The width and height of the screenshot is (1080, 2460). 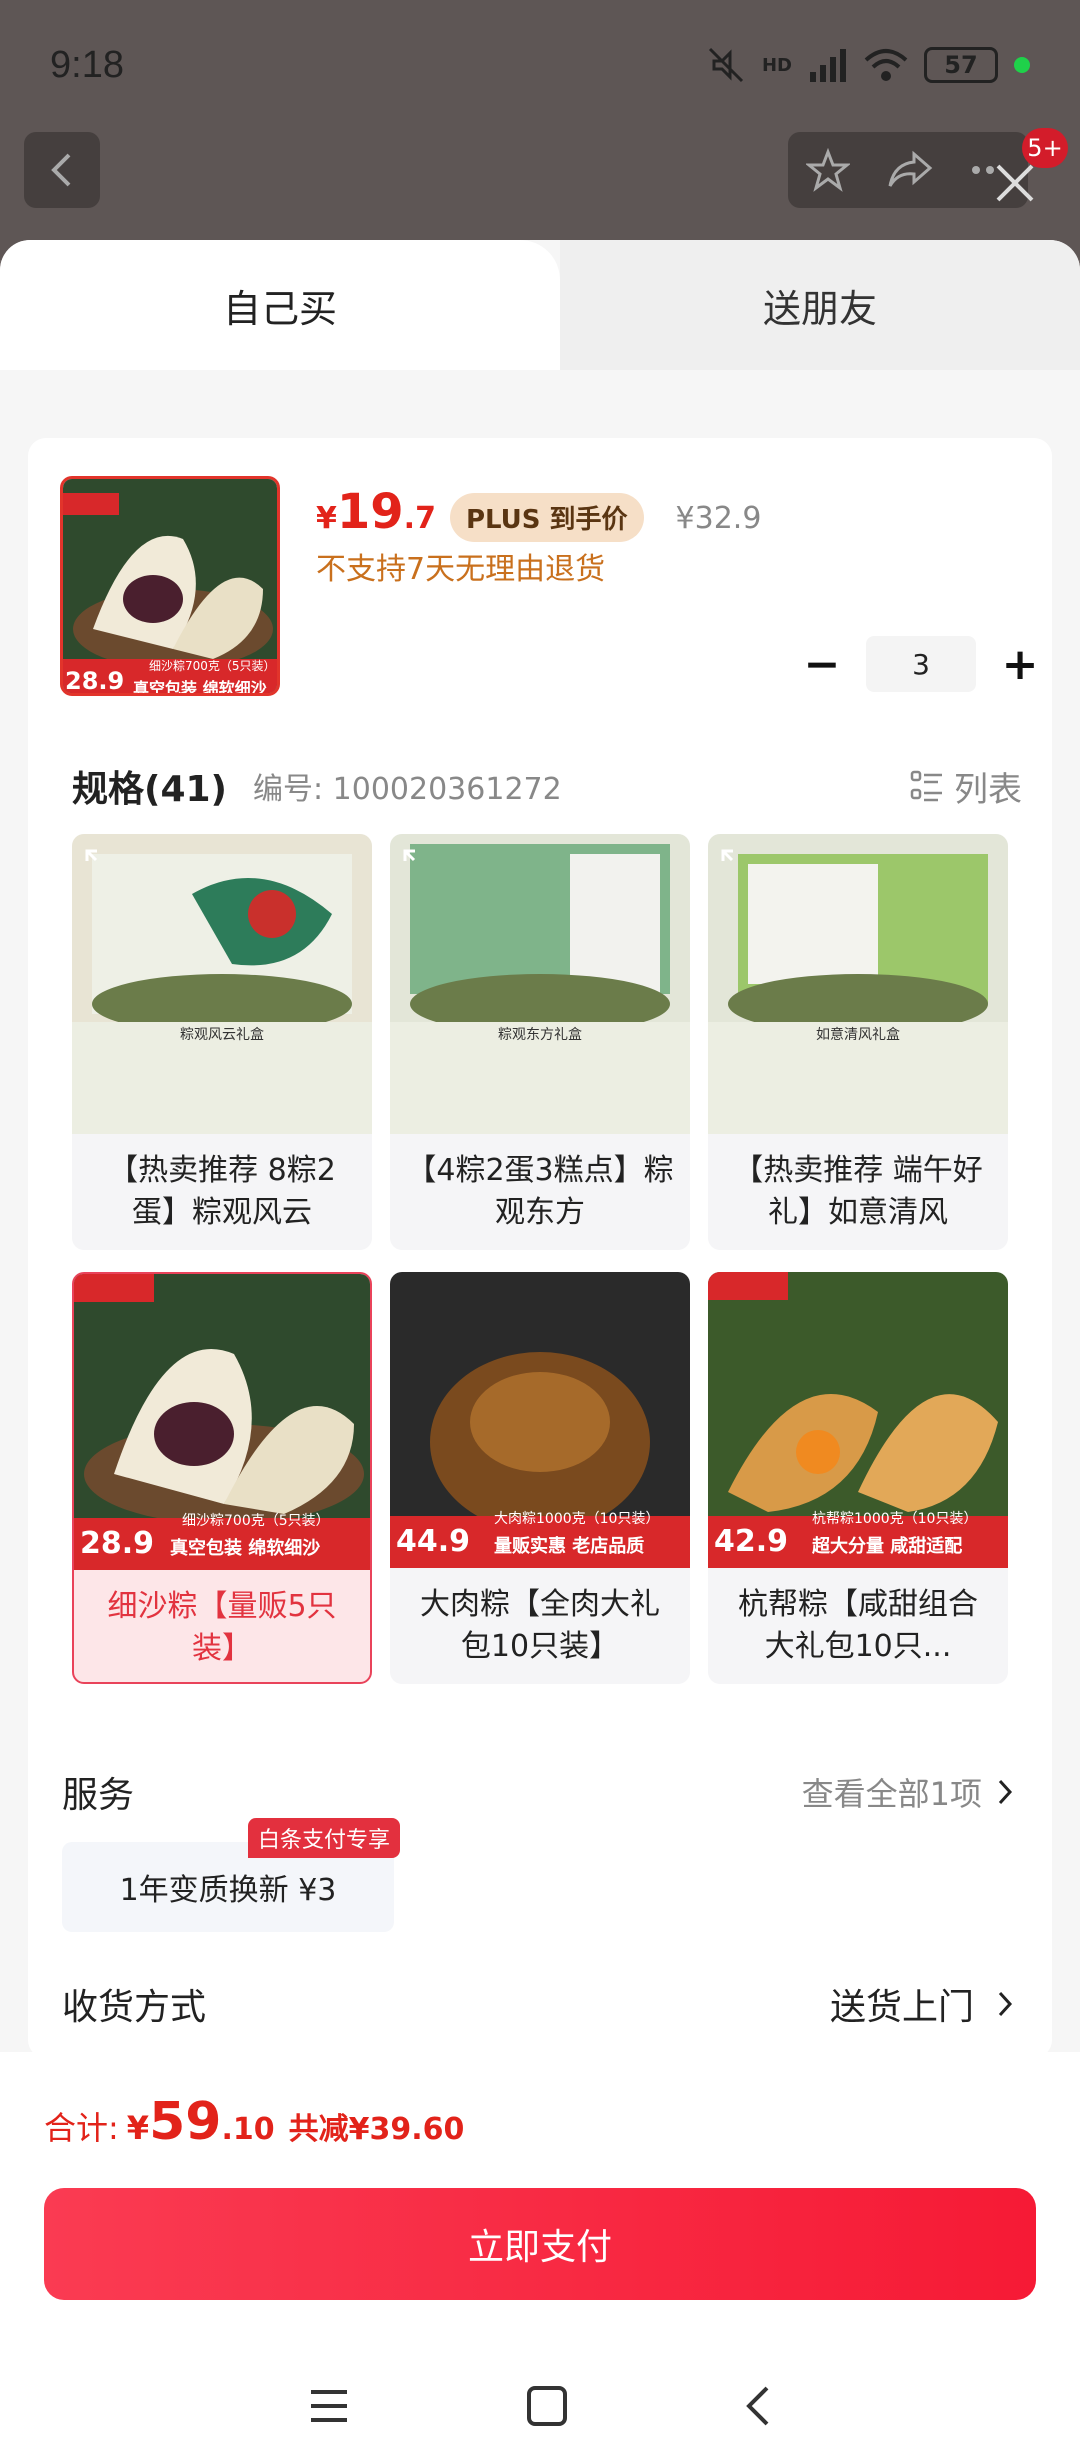 What do you see at coordinates (546, 517) in the screenshot?
I see `plus-price-tag: PLUS 到手价` at bounding box center [546, 517].